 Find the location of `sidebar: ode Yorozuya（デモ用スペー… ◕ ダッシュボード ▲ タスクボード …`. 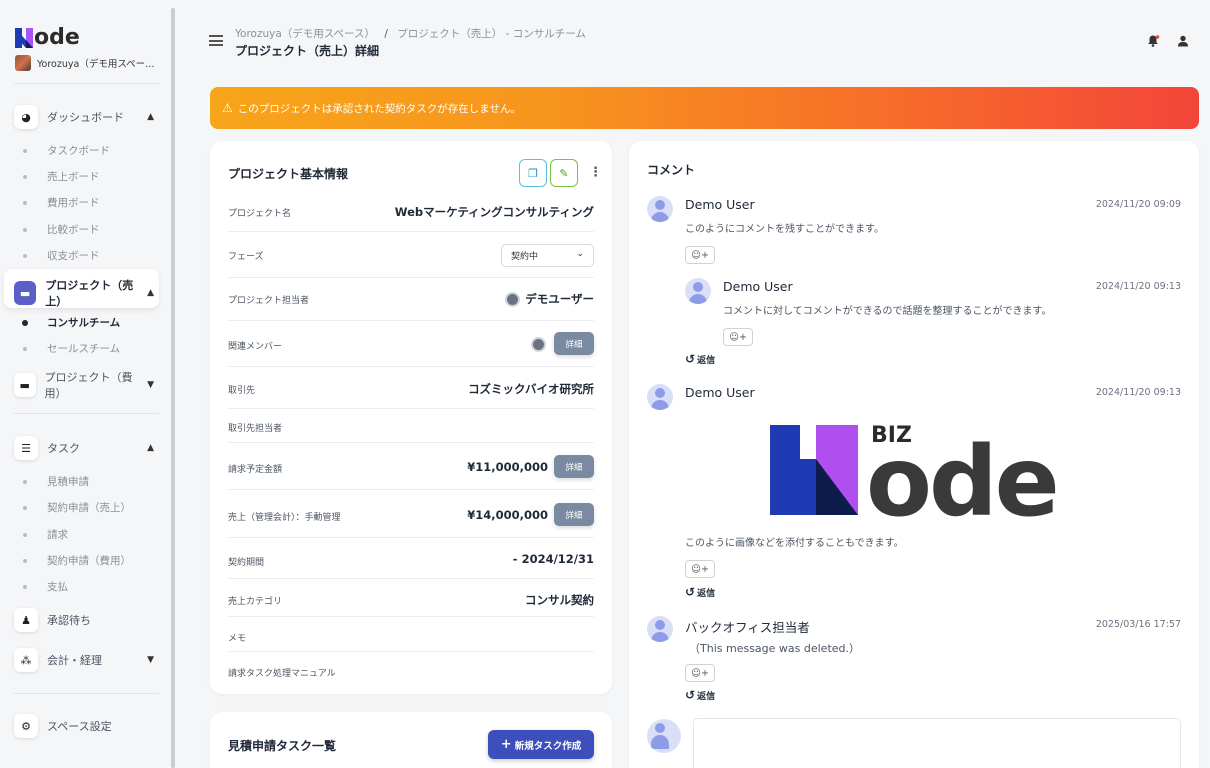

sidebar: ode Yorozuya（デモ用スペー… ◕ ダッシュボード ▲ タスクボード … is located at coordinates (86, 384).